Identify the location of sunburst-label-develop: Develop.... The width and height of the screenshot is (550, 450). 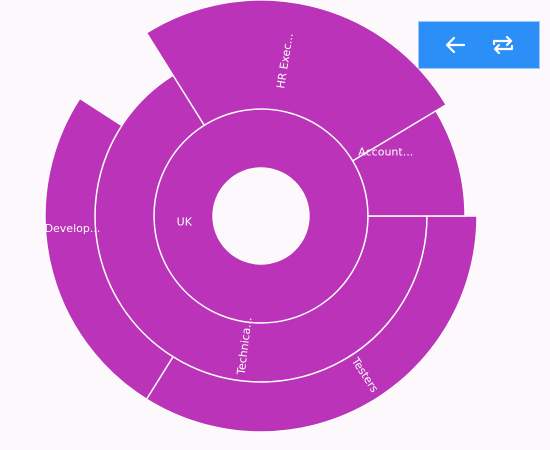
(73, 228).